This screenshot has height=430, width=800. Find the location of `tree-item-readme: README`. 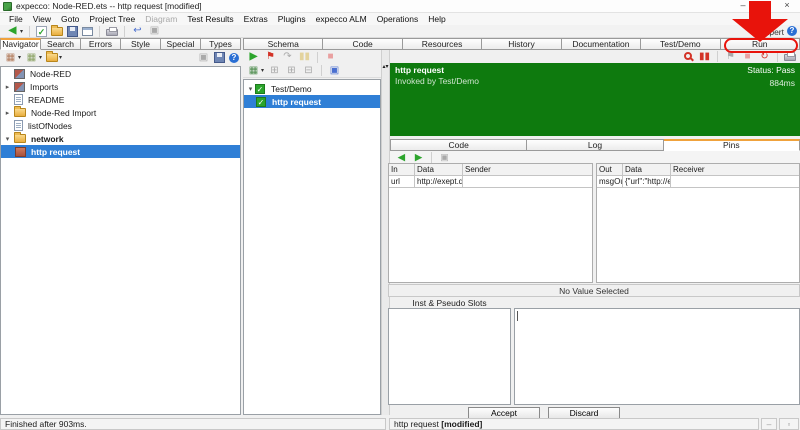

tree-item-readme: README is located at coordinates (120, 99).